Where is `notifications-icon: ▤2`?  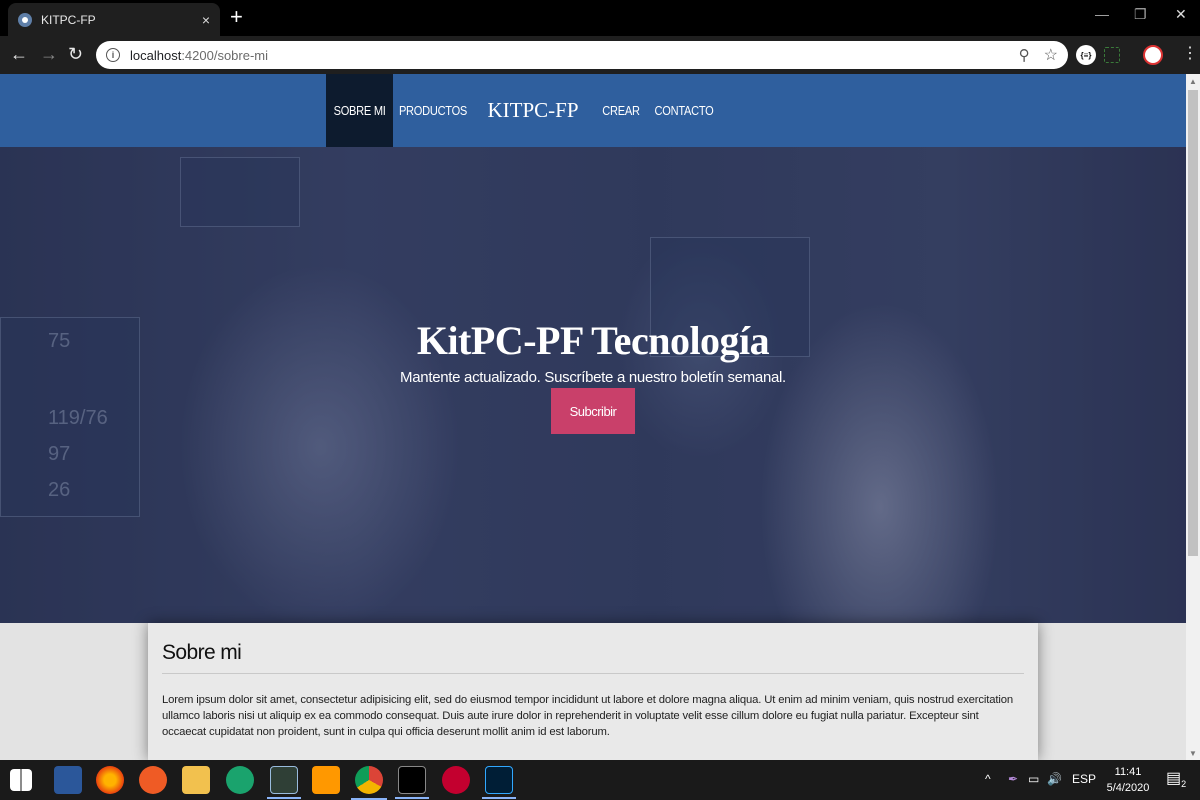
notifications-icon: ▤2 is located at coordinates (1176, 778).